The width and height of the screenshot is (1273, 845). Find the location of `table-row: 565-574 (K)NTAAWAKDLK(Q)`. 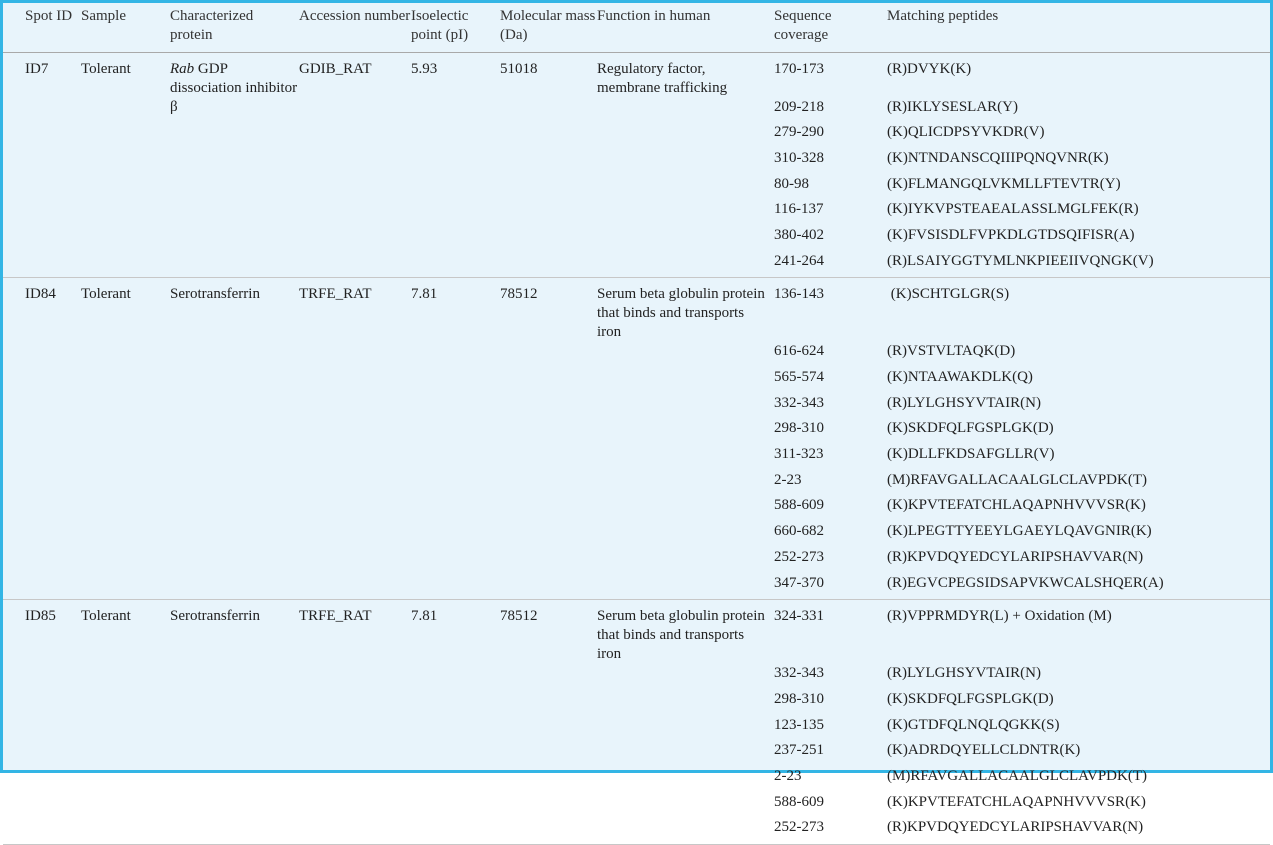

table-row: 565-574 (K)NTAAWAKDLK(Q) is located at coordinates (636, 381).